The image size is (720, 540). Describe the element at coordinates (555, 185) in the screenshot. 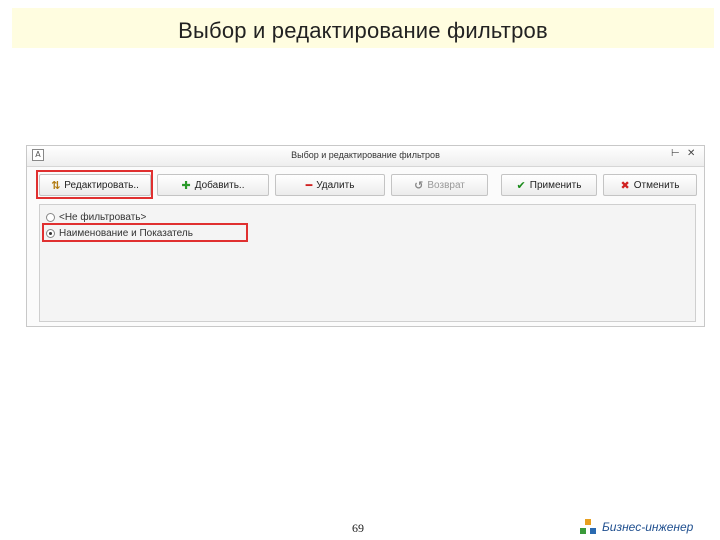

I see `apply-button-label: Применить` at that location.